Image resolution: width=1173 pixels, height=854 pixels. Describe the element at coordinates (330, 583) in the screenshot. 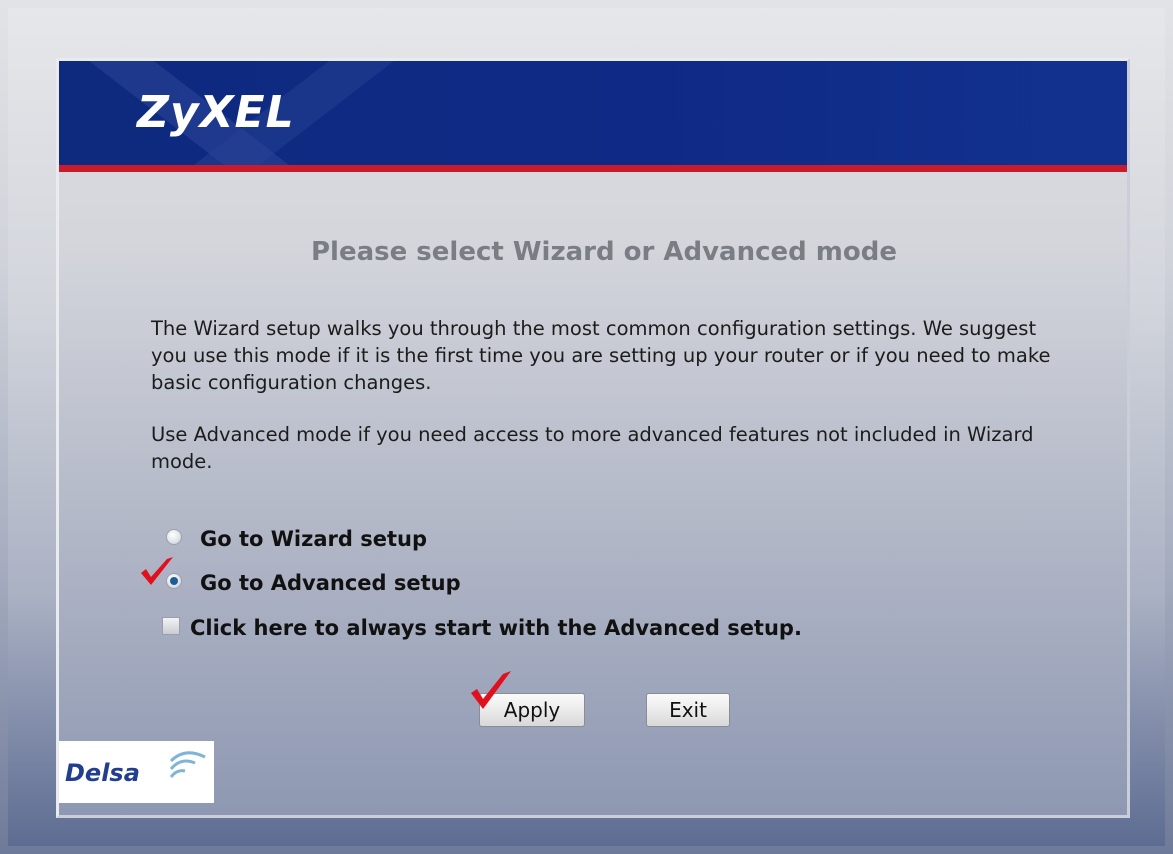

I see `advanced-setup-label: Go to Advanced setup` at that location.